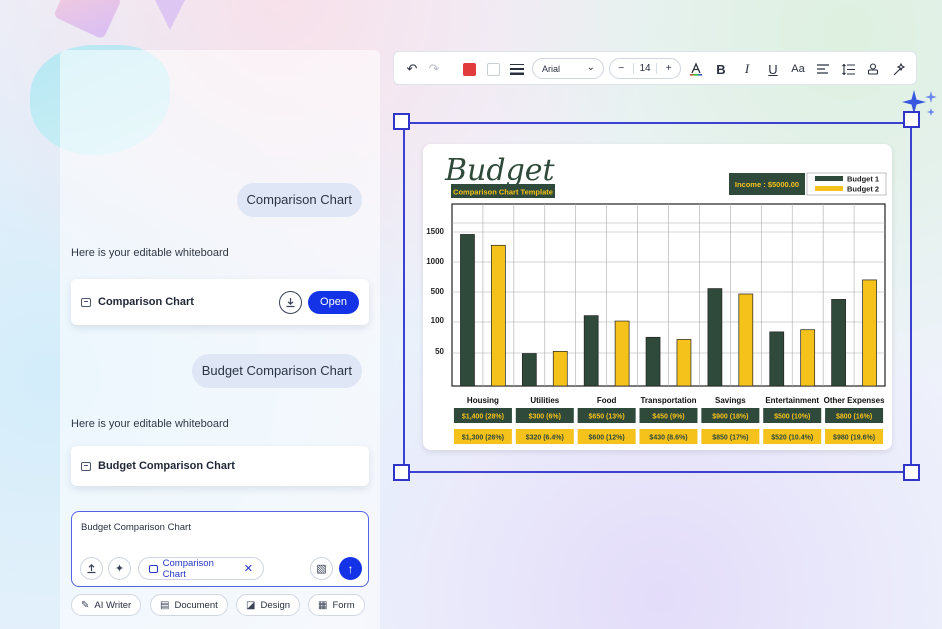 This screenshot has width=942, height=629. Describe the element at coordinates (248, 568) in the screenshot. I see `close-icon: ✕` at that location.